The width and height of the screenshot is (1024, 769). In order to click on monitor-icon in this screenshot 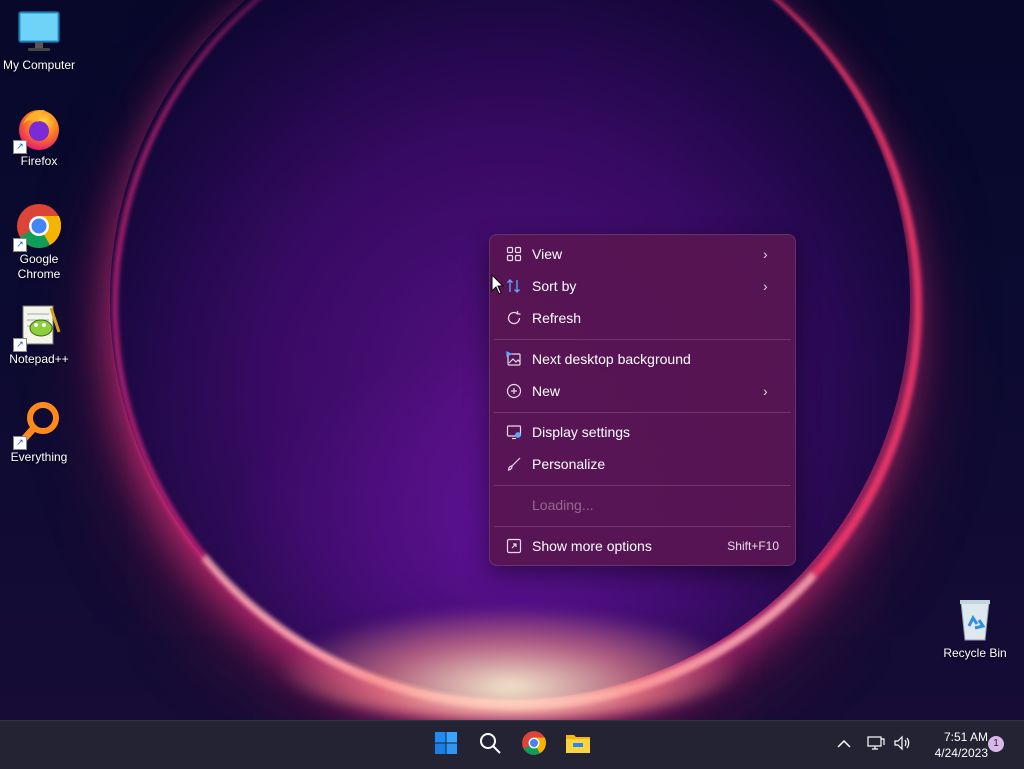, I will do `click(39, 32)`.